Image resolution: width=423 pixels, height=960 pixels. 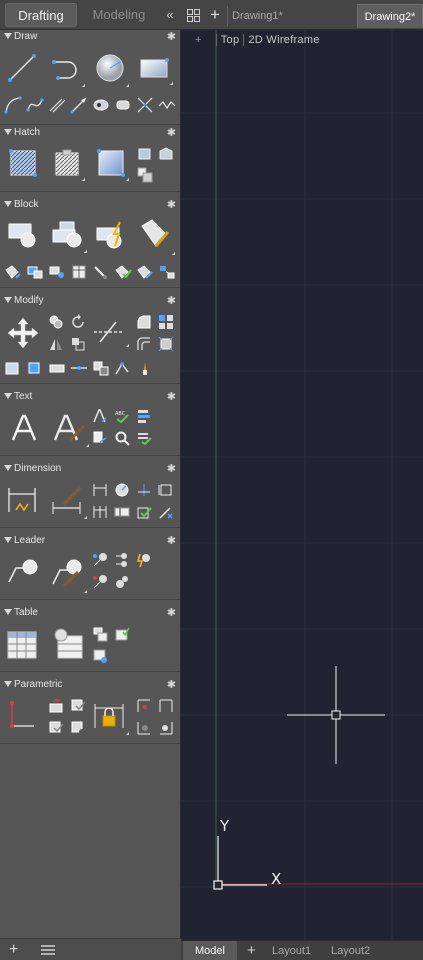 I want to click on section-header: Dimension ✱, so click(x=90, y=470).